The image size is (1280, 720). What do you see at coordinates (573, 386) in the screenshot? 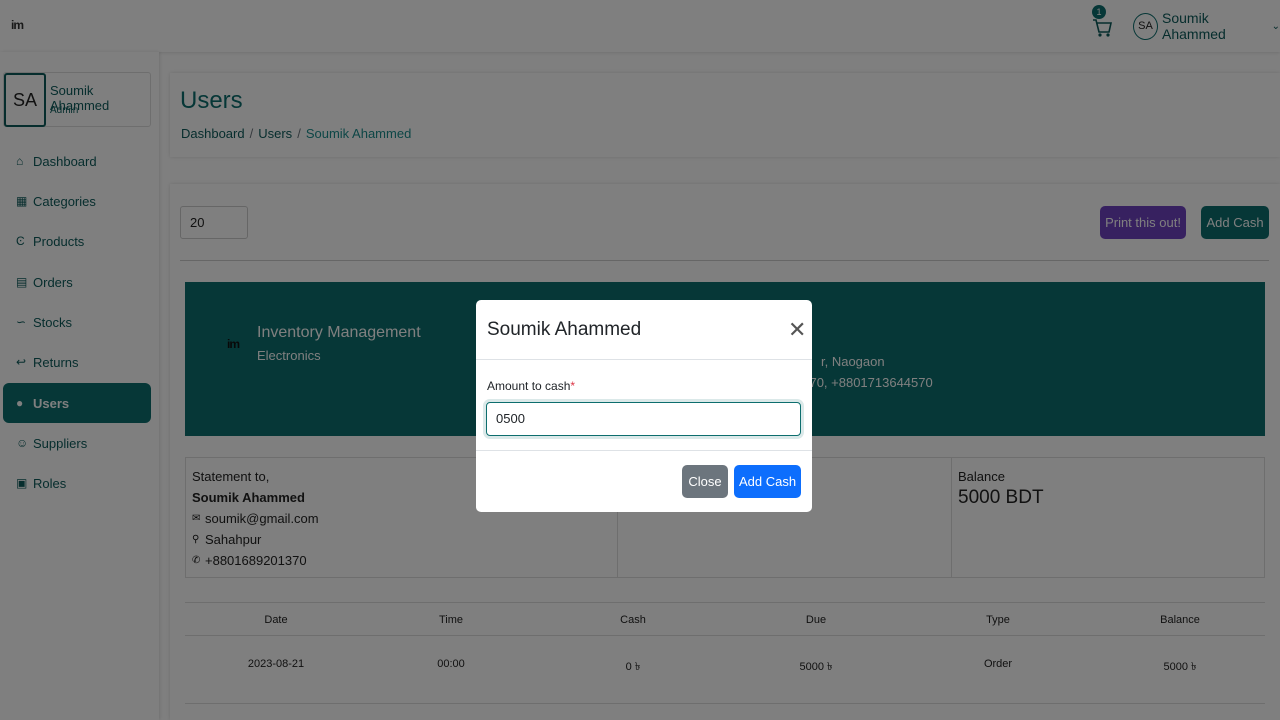
I see `required-mark: *` at bounding box center [573, 386].